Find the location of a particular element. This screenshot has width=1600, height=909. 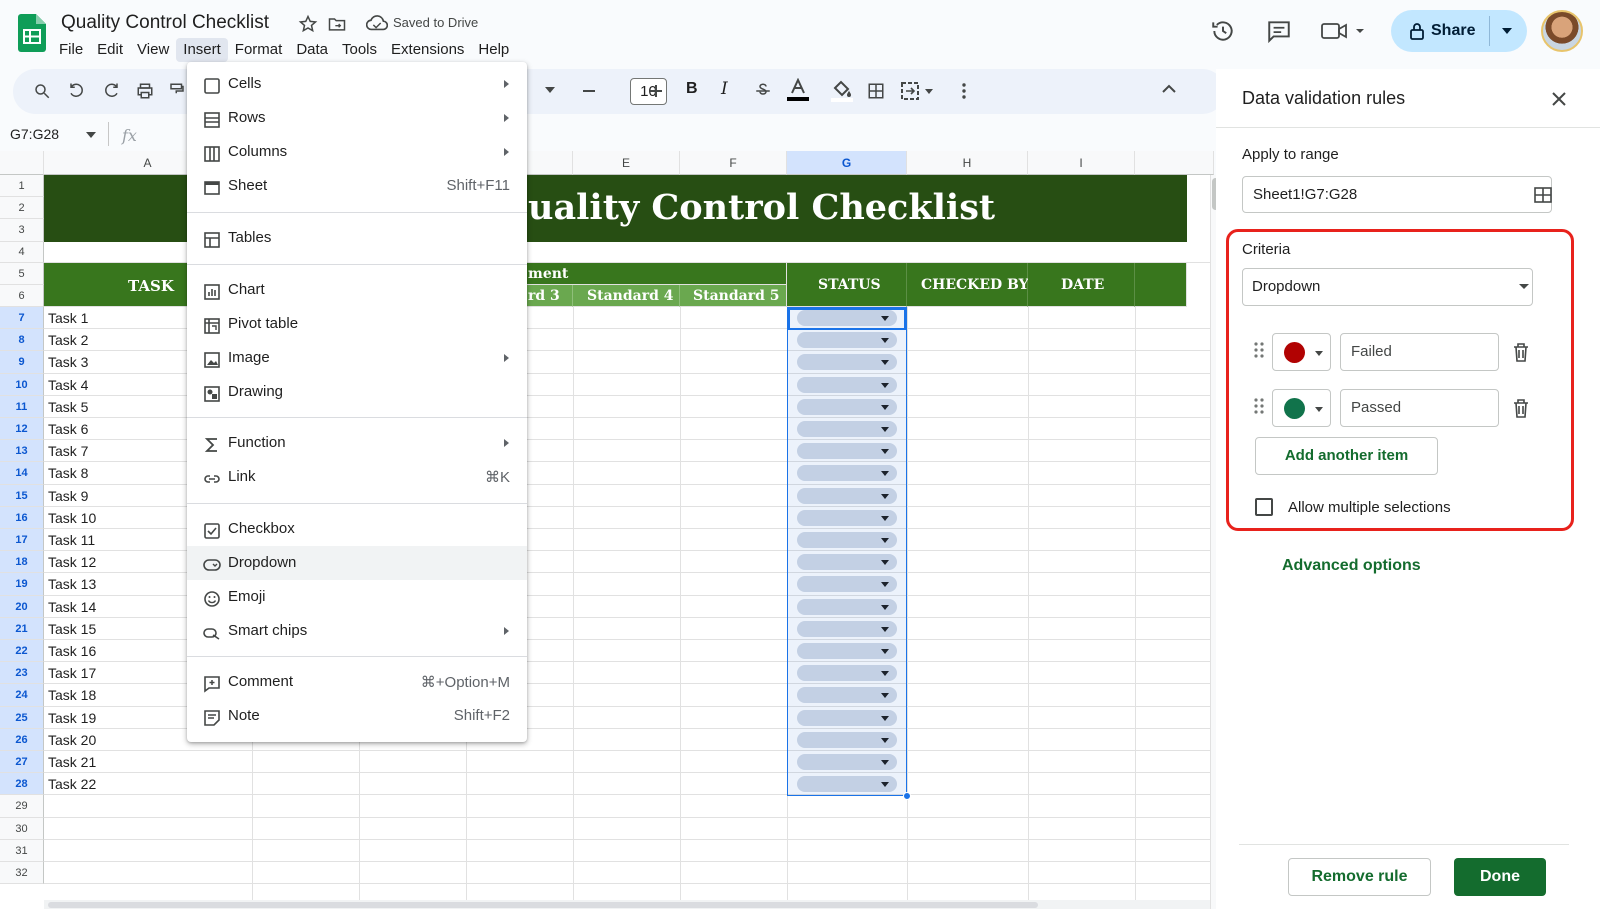

row-header: 4 is located at coordinates (22, 252).